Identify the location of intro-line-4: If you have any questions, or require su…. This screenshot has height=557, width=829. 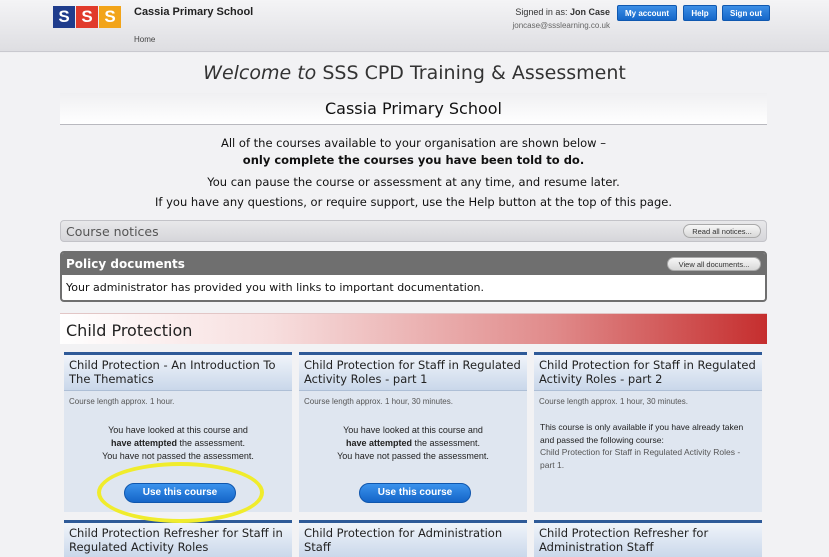
(413, 202).